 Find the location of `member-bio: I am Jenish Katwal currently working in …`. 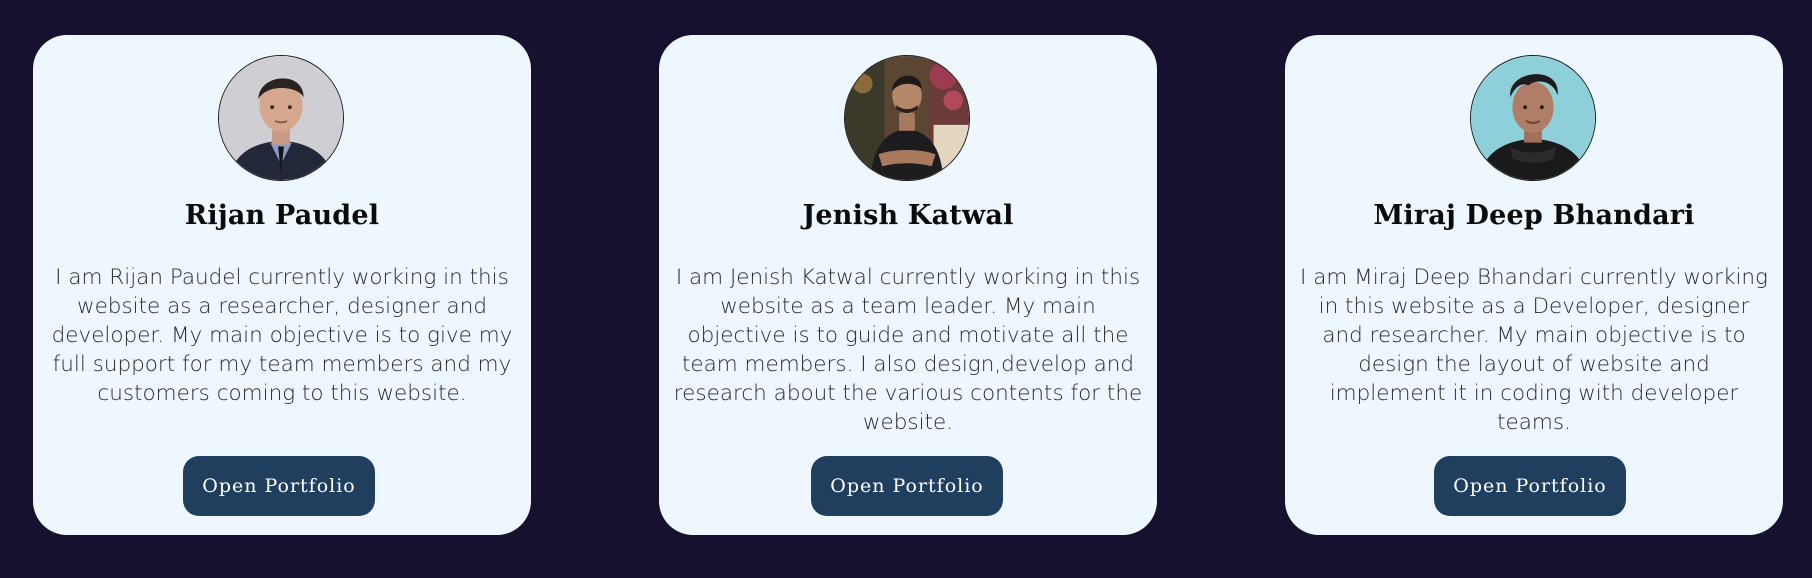

member-bio: I am Jenish Katwal currently working in … is located at coordinates (908, 350).